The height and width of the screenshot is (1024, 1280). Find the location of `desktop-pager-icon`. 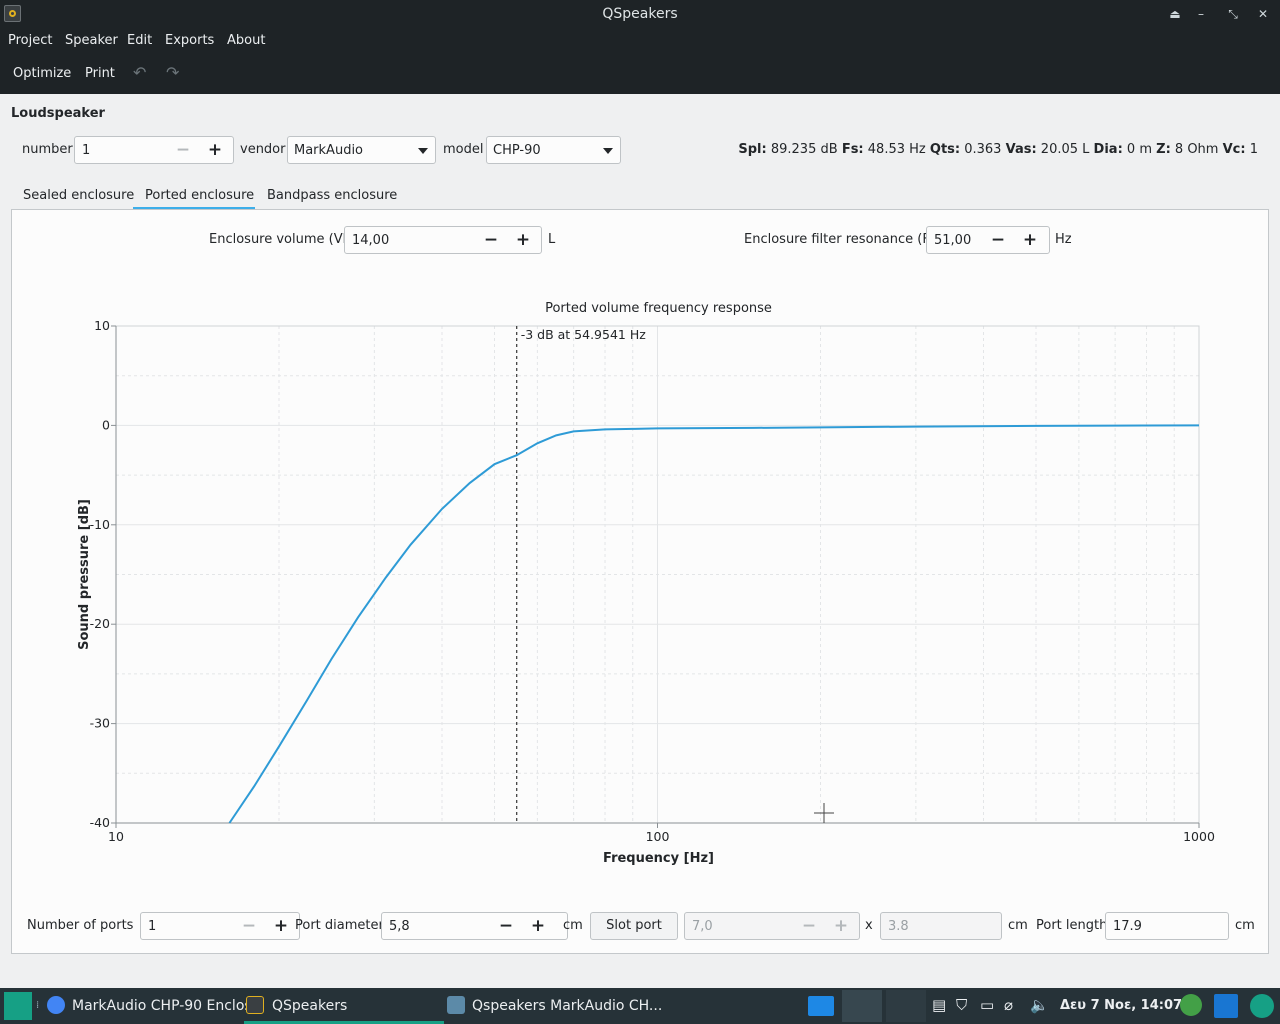

desktop-pager-icon is located at coordinates (821, 1006).